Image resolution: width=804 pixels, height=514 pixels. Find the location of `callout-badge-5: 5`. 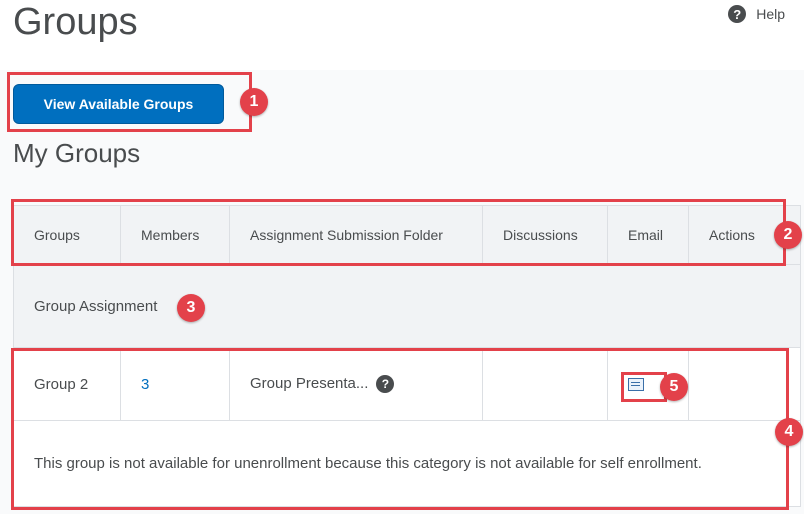

callout-badge-5: 5 is located at coordinates (674, 387).